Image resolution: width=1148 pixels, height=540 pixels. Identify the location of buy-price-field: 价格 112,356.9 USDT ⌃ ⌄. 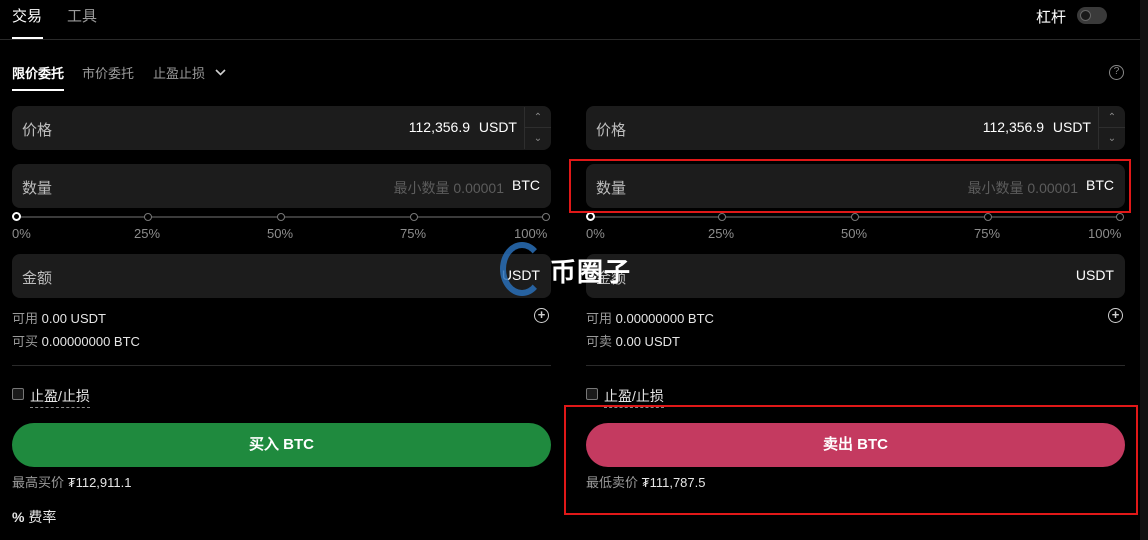
(281, 128).